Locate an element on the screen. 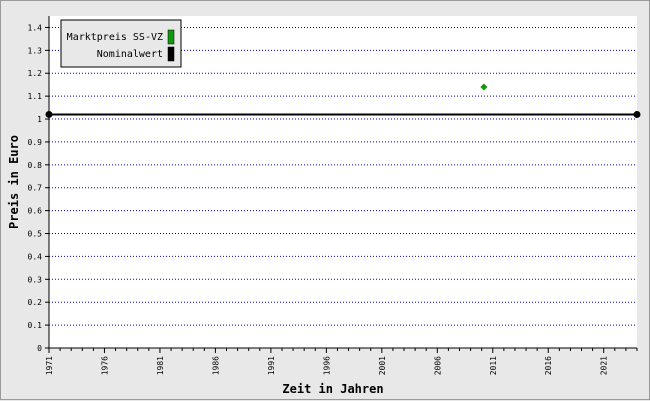  x-tick-label: 2011 is located at coordinates (493, 365).